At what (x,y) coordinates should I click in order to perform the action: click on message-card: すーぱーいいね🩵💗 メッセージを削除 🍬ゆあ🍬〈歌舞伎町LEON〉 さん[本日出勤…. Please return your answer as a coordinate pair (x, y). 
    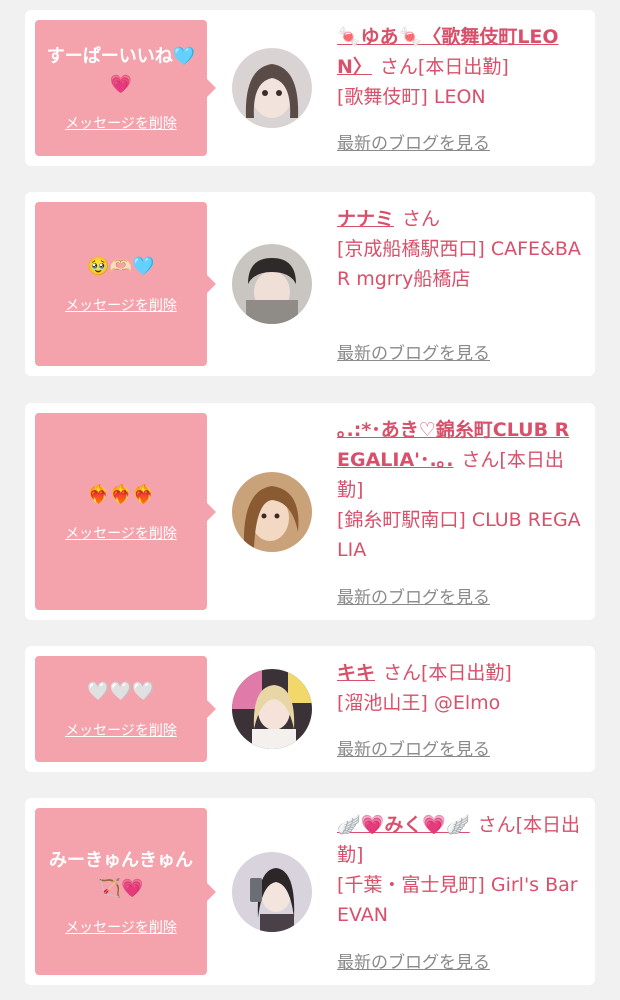
    Looking at the image, I should click on (310, 88).